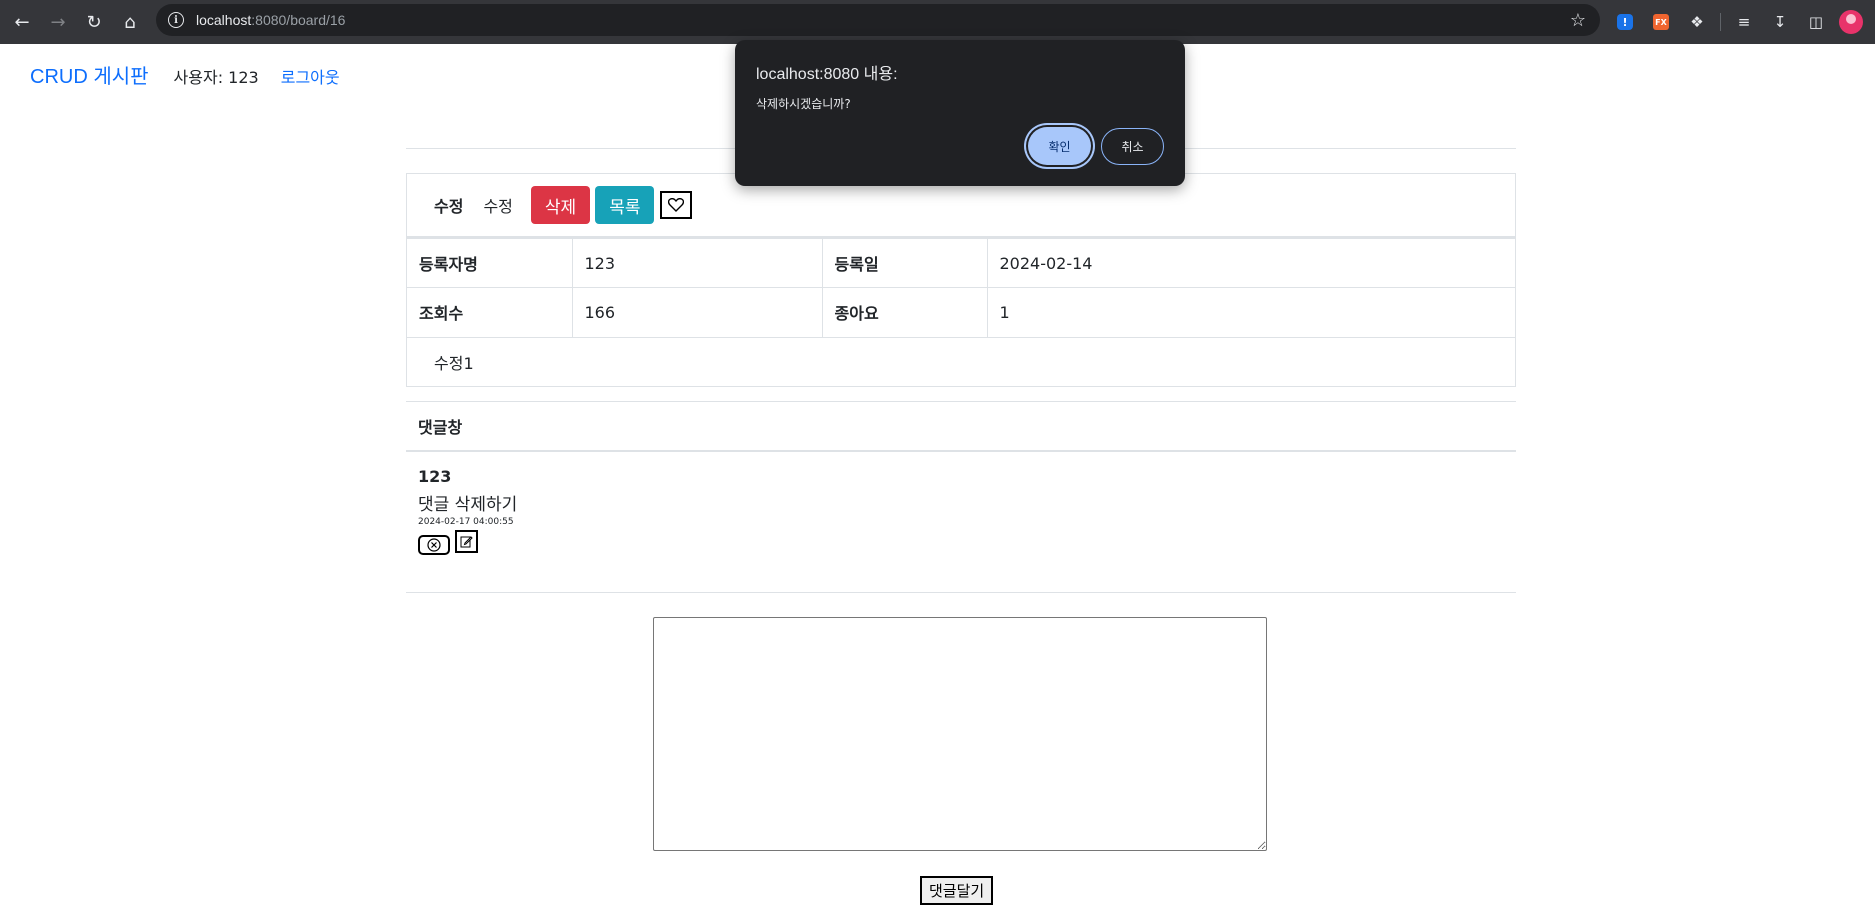  What do you see at coordinates (1625, 22) in the screenshot?
I see `password-extension-icon: !` at bounding box center [1625, 22].